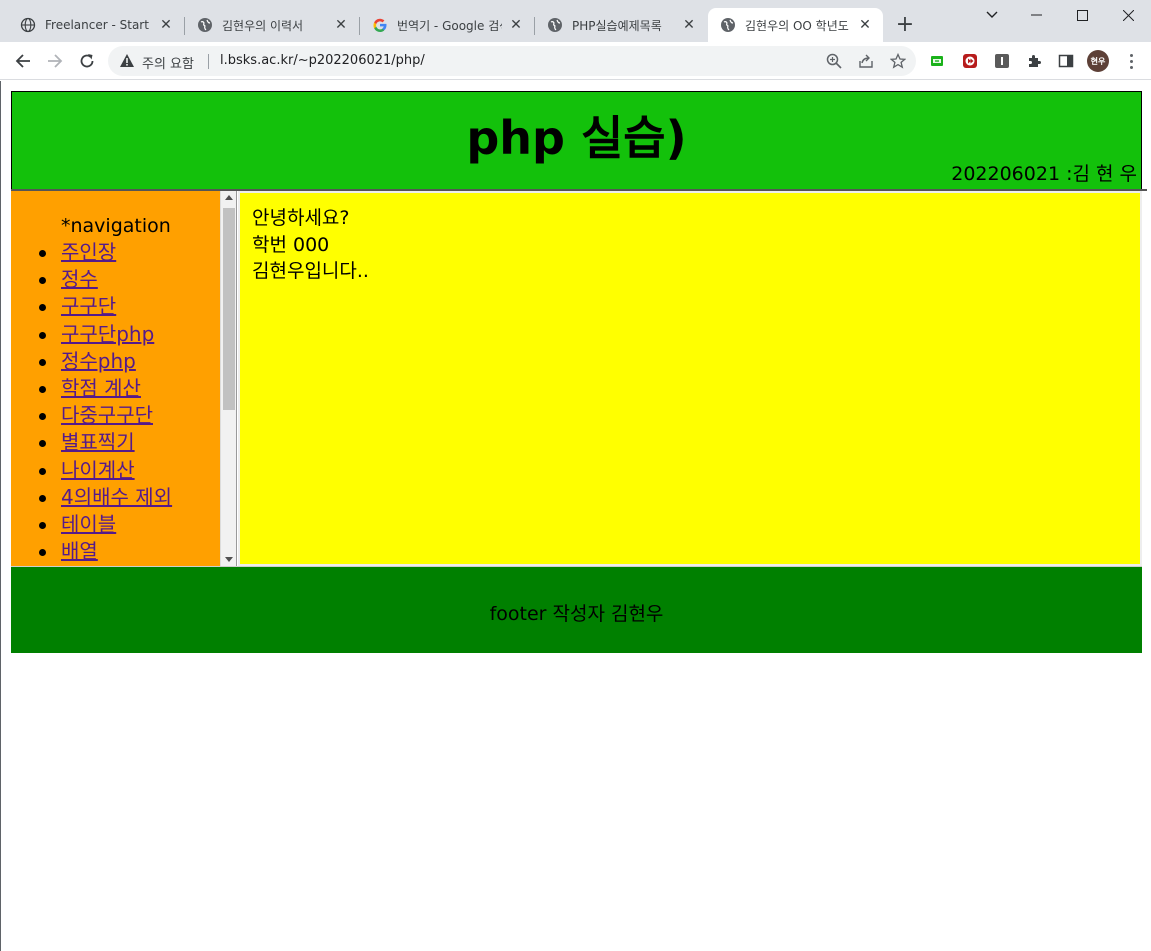  I want to click on tab-active-php: 김현우의 OO 학년도 ✕, so click(795, 25).